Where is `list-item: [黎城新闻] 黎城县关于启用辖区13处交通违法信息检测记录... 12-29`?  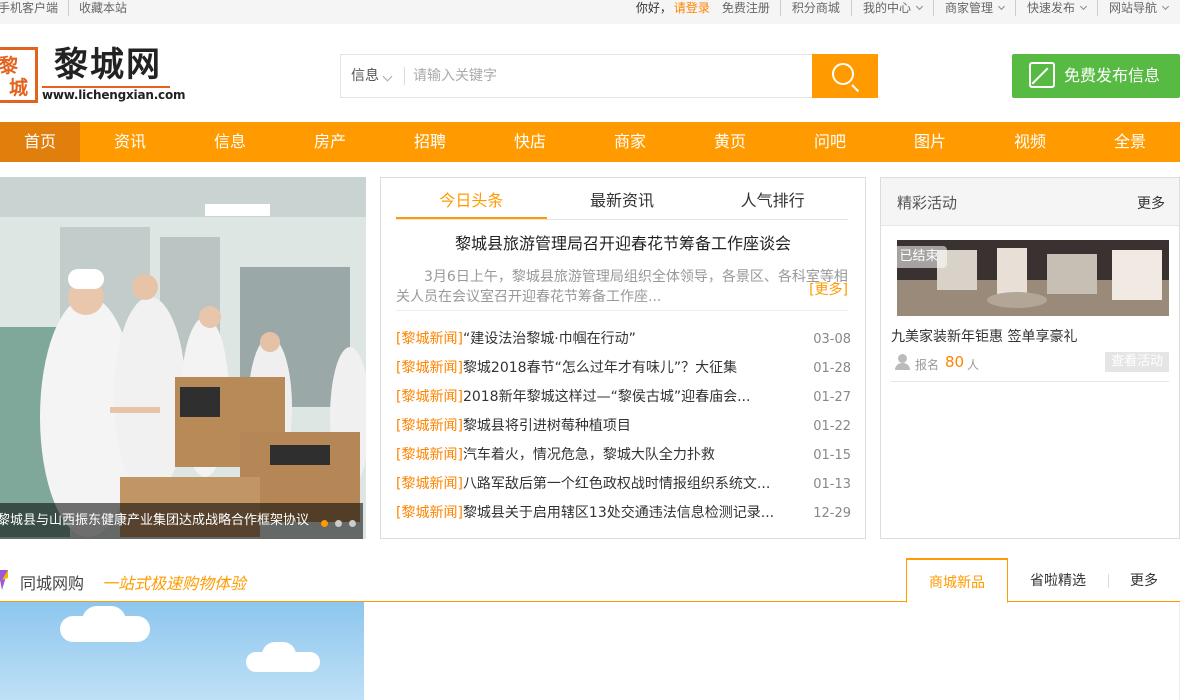 list-item: [黎城新闻] 黎城县关于启用辖区13处交通违法信息检测记录... 12-29 is located at coordinates (623, 513).